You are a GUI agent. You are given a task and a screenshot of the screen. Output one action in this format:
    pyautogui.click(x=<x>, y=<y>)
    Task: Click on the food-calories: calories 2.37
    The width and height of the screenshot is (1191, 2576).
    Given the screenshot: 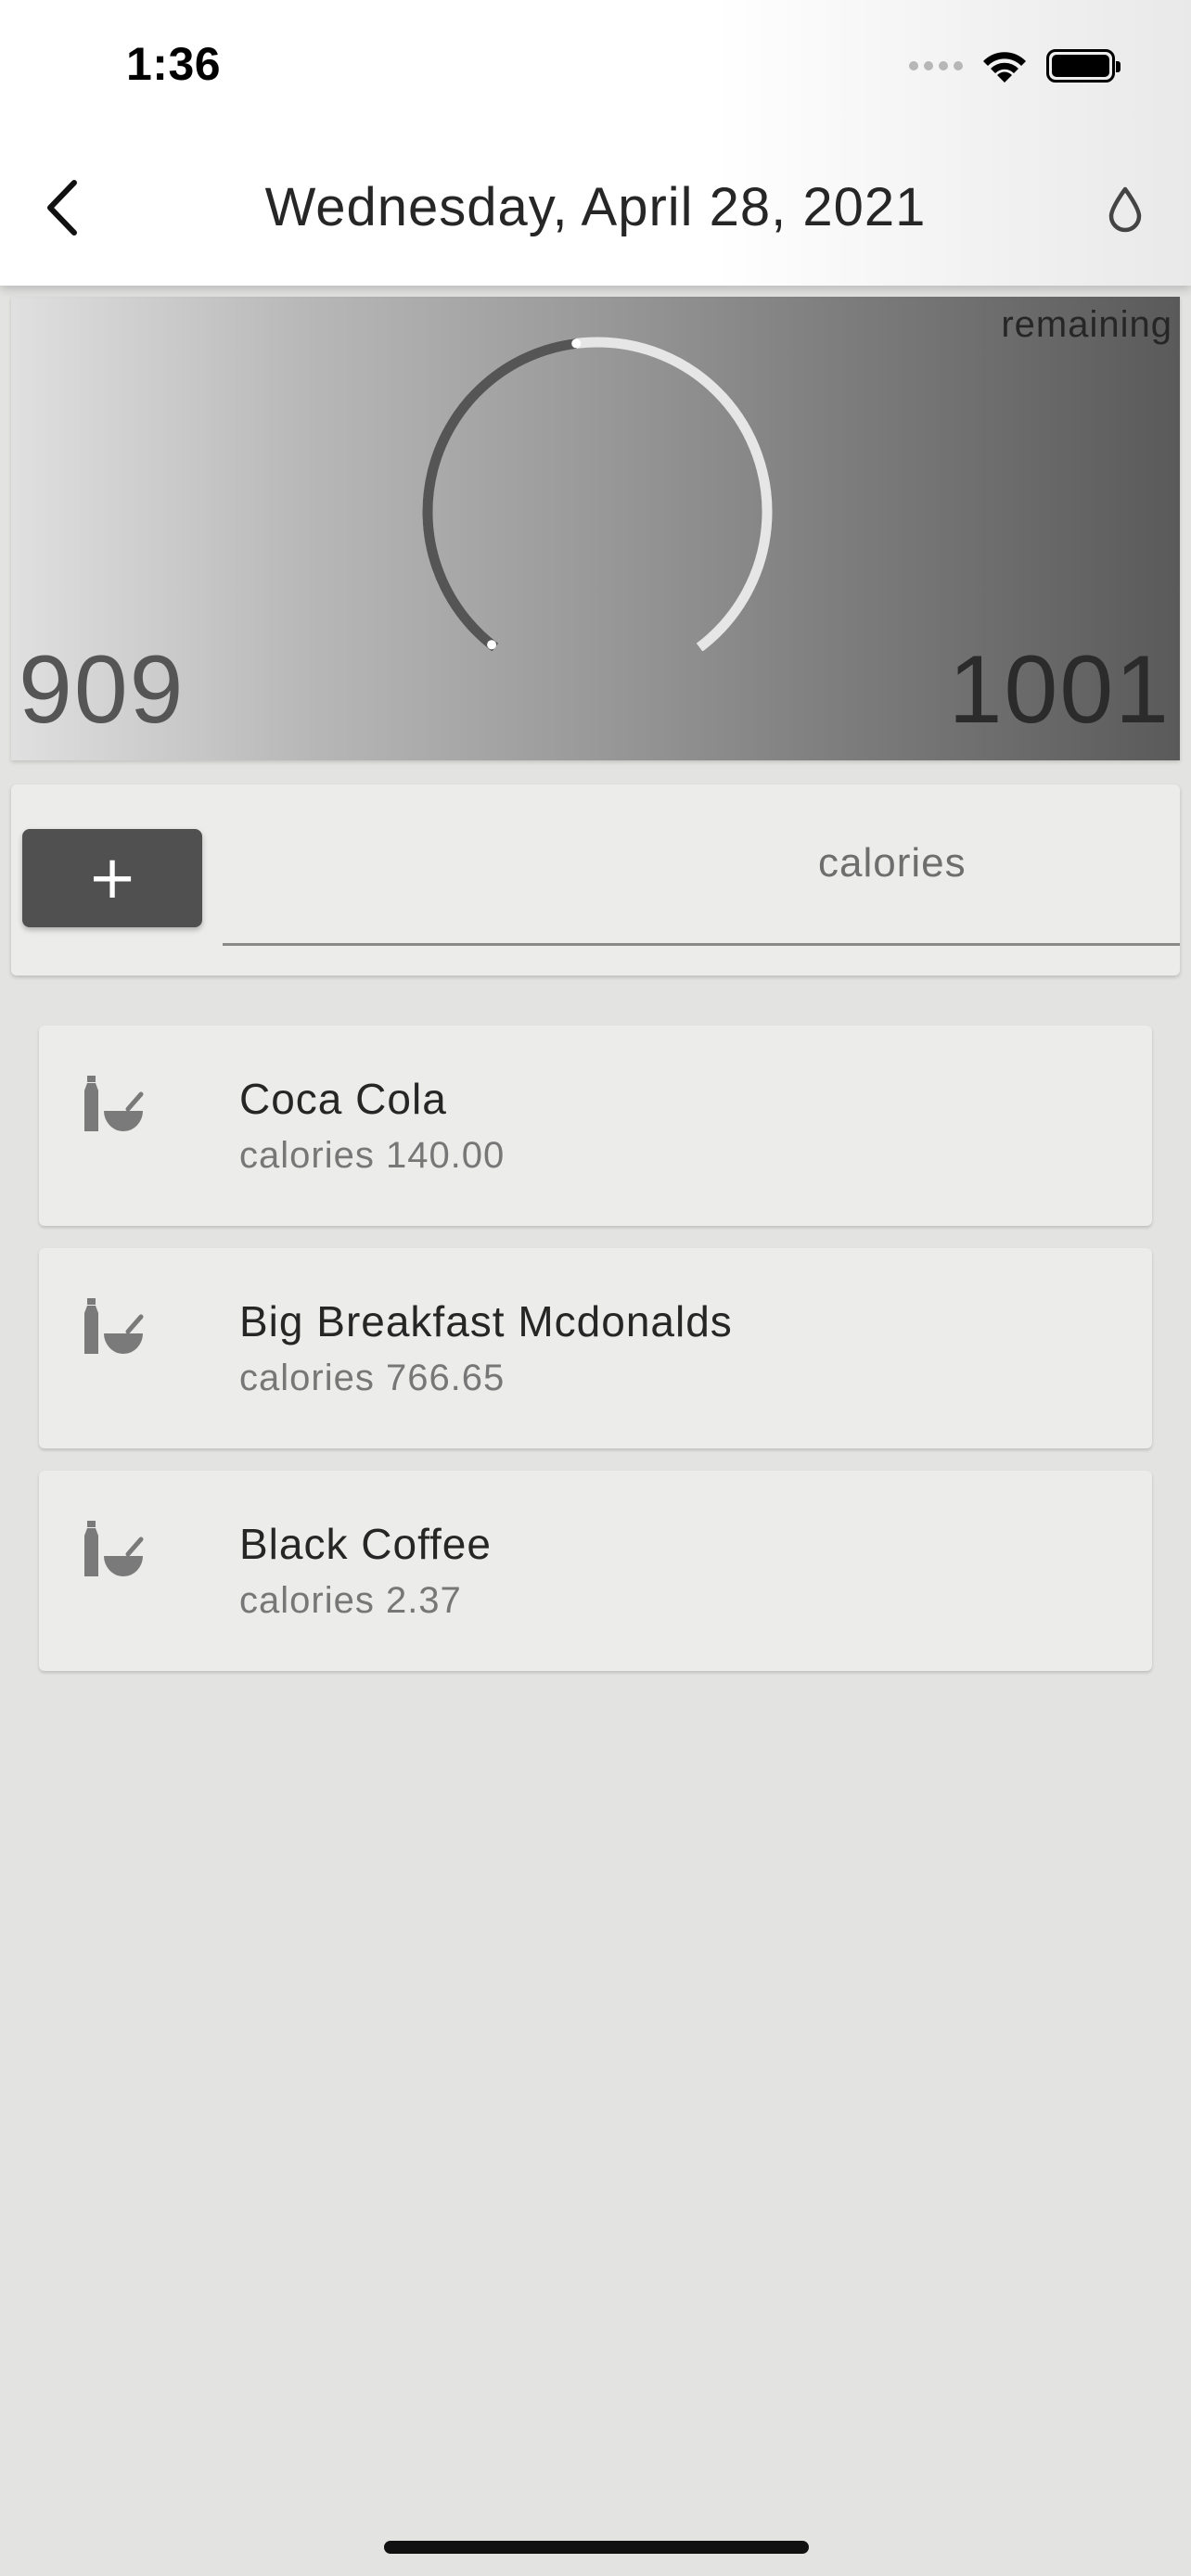 What is the action you would take?
    pyautogui.click(x=350, y=1600)
    